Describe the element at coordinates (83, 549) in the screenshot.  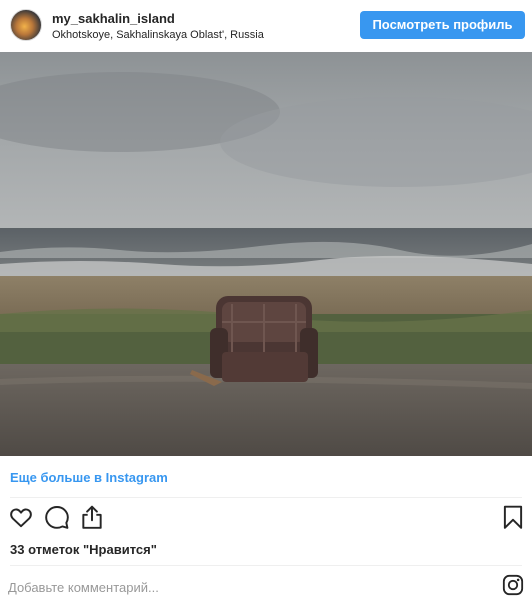
I see `likes-count: 33 отметок "Нравится"` at that location.